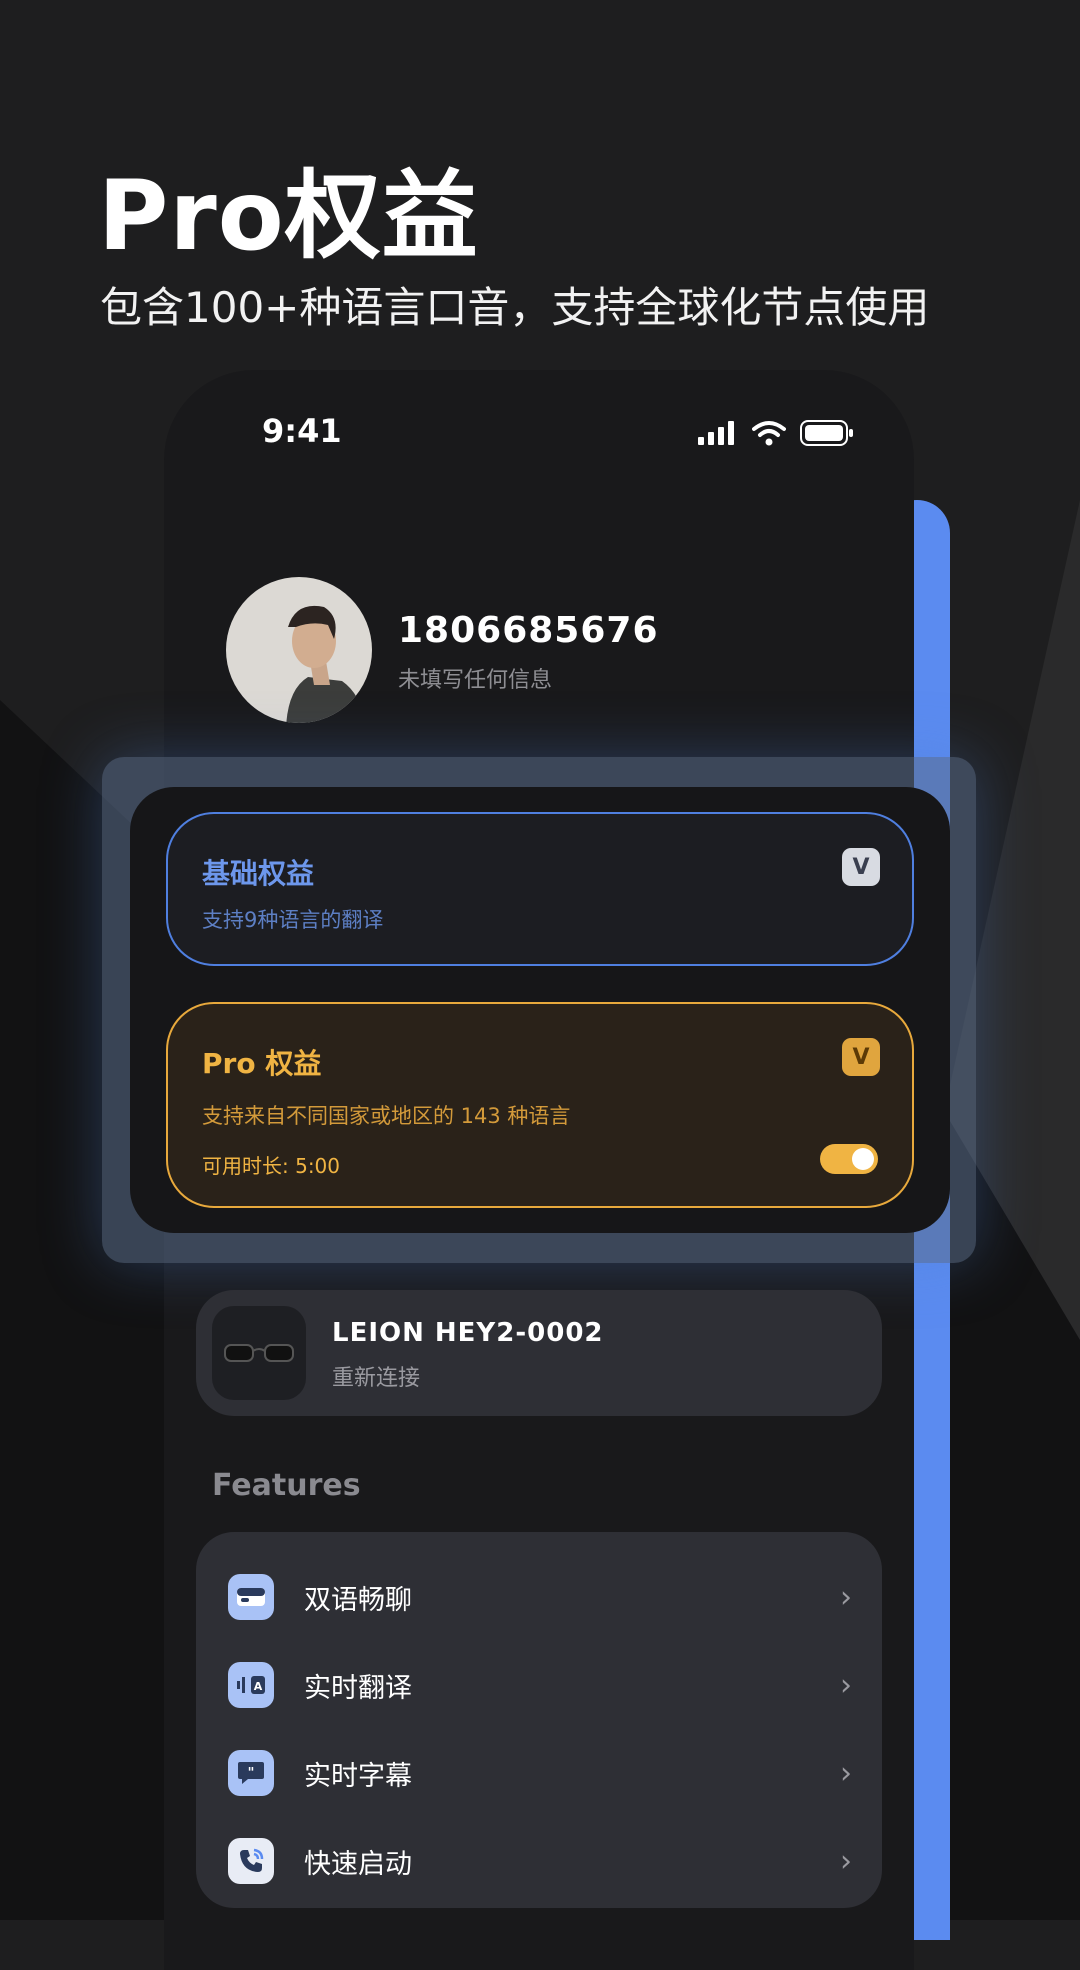 The image size is (1080, 1970). Describe the element at coordinates (475, 680) in the screenshot. I see `profile-note: 未填写任何信息` at that location.